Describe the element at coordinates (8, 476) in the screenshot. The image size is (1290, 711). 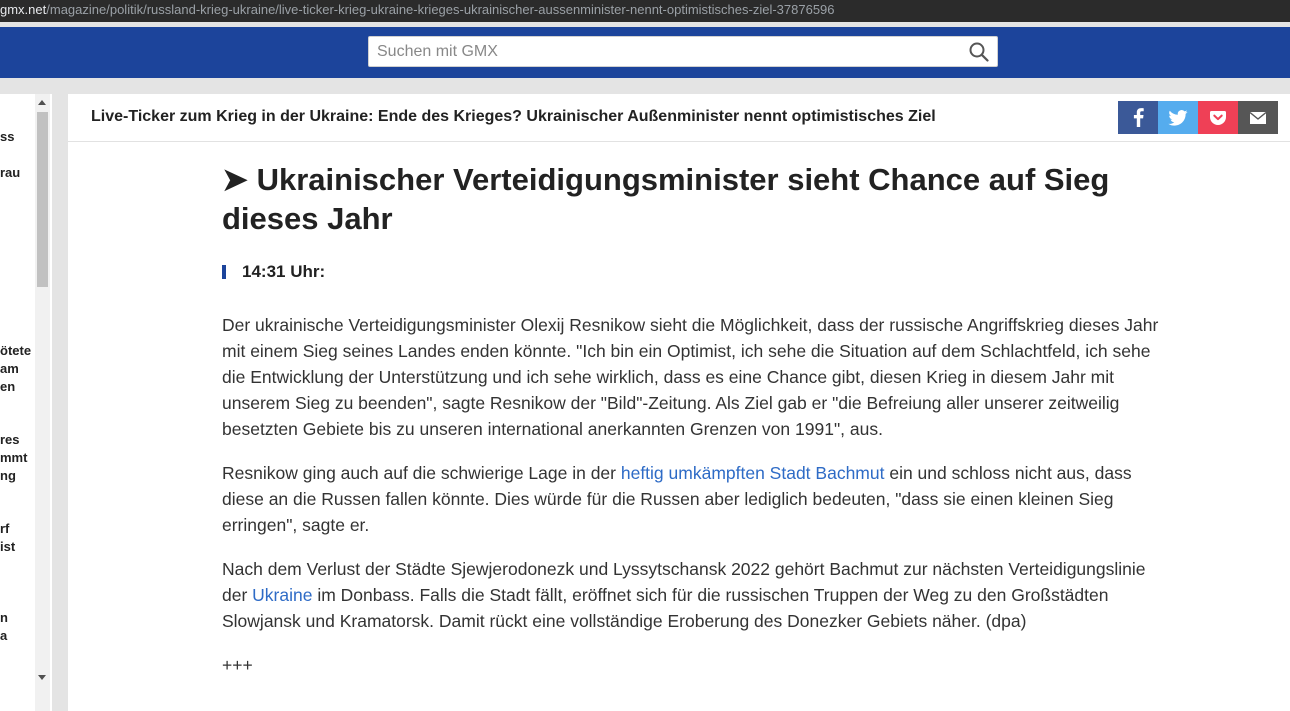
I see `sidebar-fragment: ng` at that location.